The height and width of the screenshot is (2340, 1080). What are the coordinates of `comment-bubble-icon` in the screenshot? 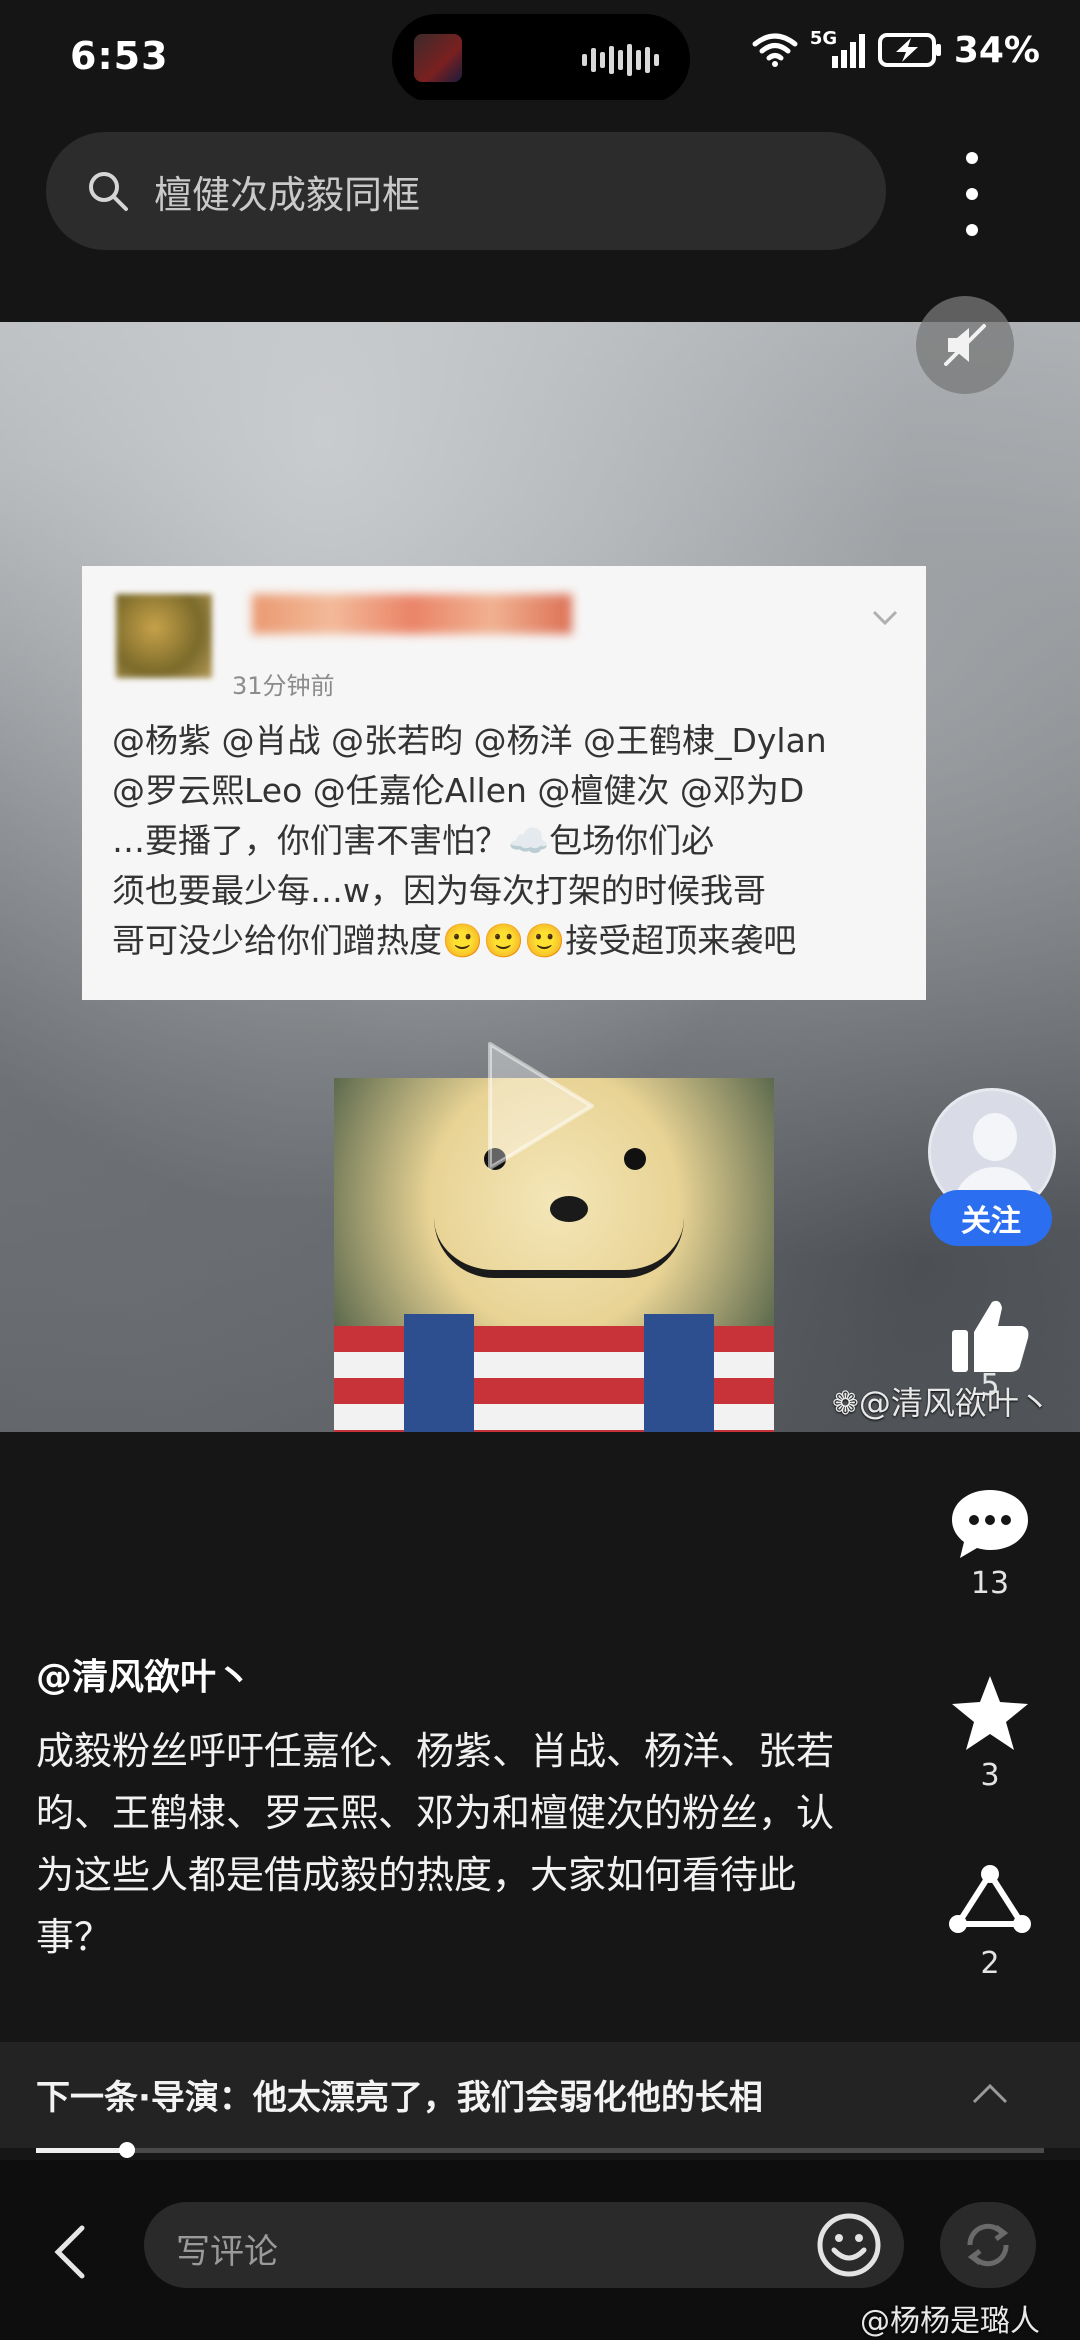 It's located at (990, 1524).